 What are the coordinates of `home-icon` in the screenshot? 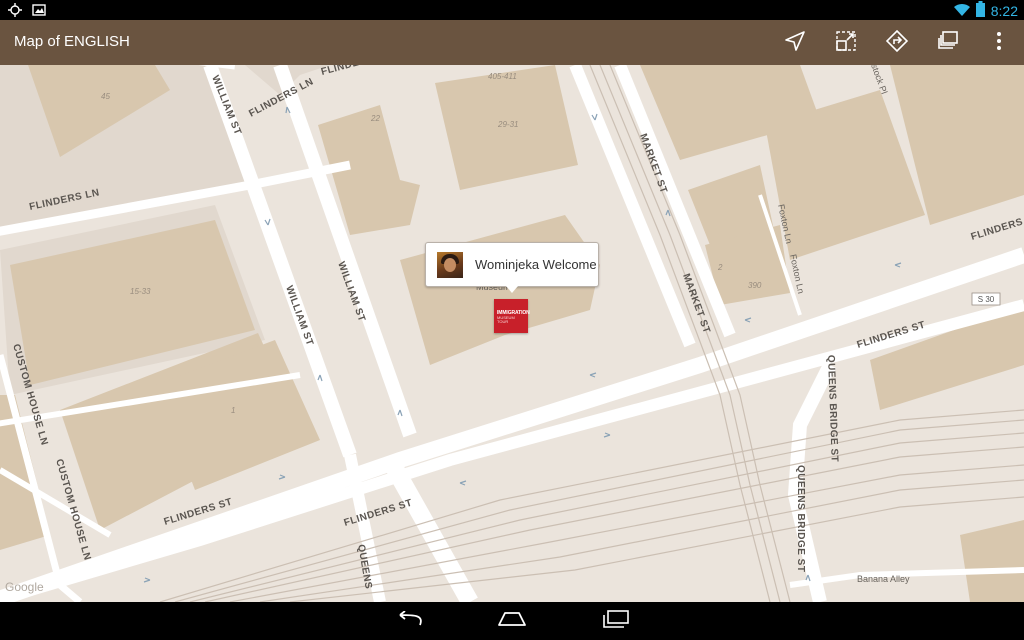 It's located at (512, 621).